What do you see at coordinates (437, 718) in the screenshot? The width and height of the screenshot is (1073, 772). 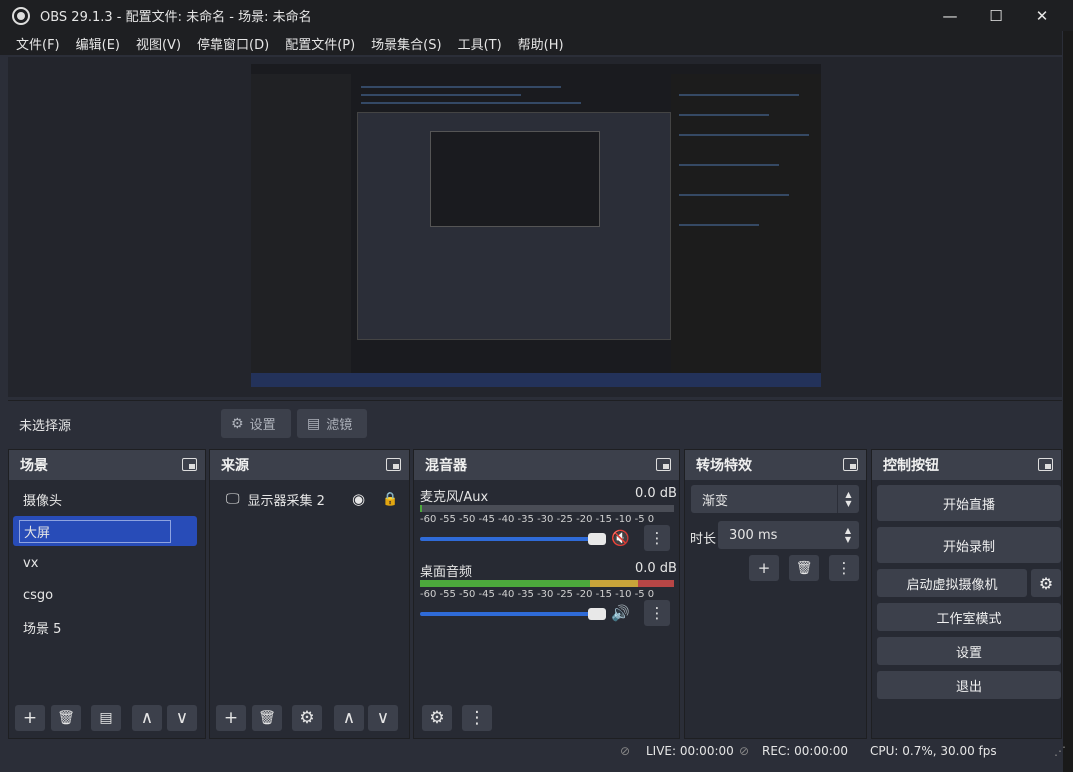 I see `advanced-audio-button: ⚙` at bounding box center [437, 718].